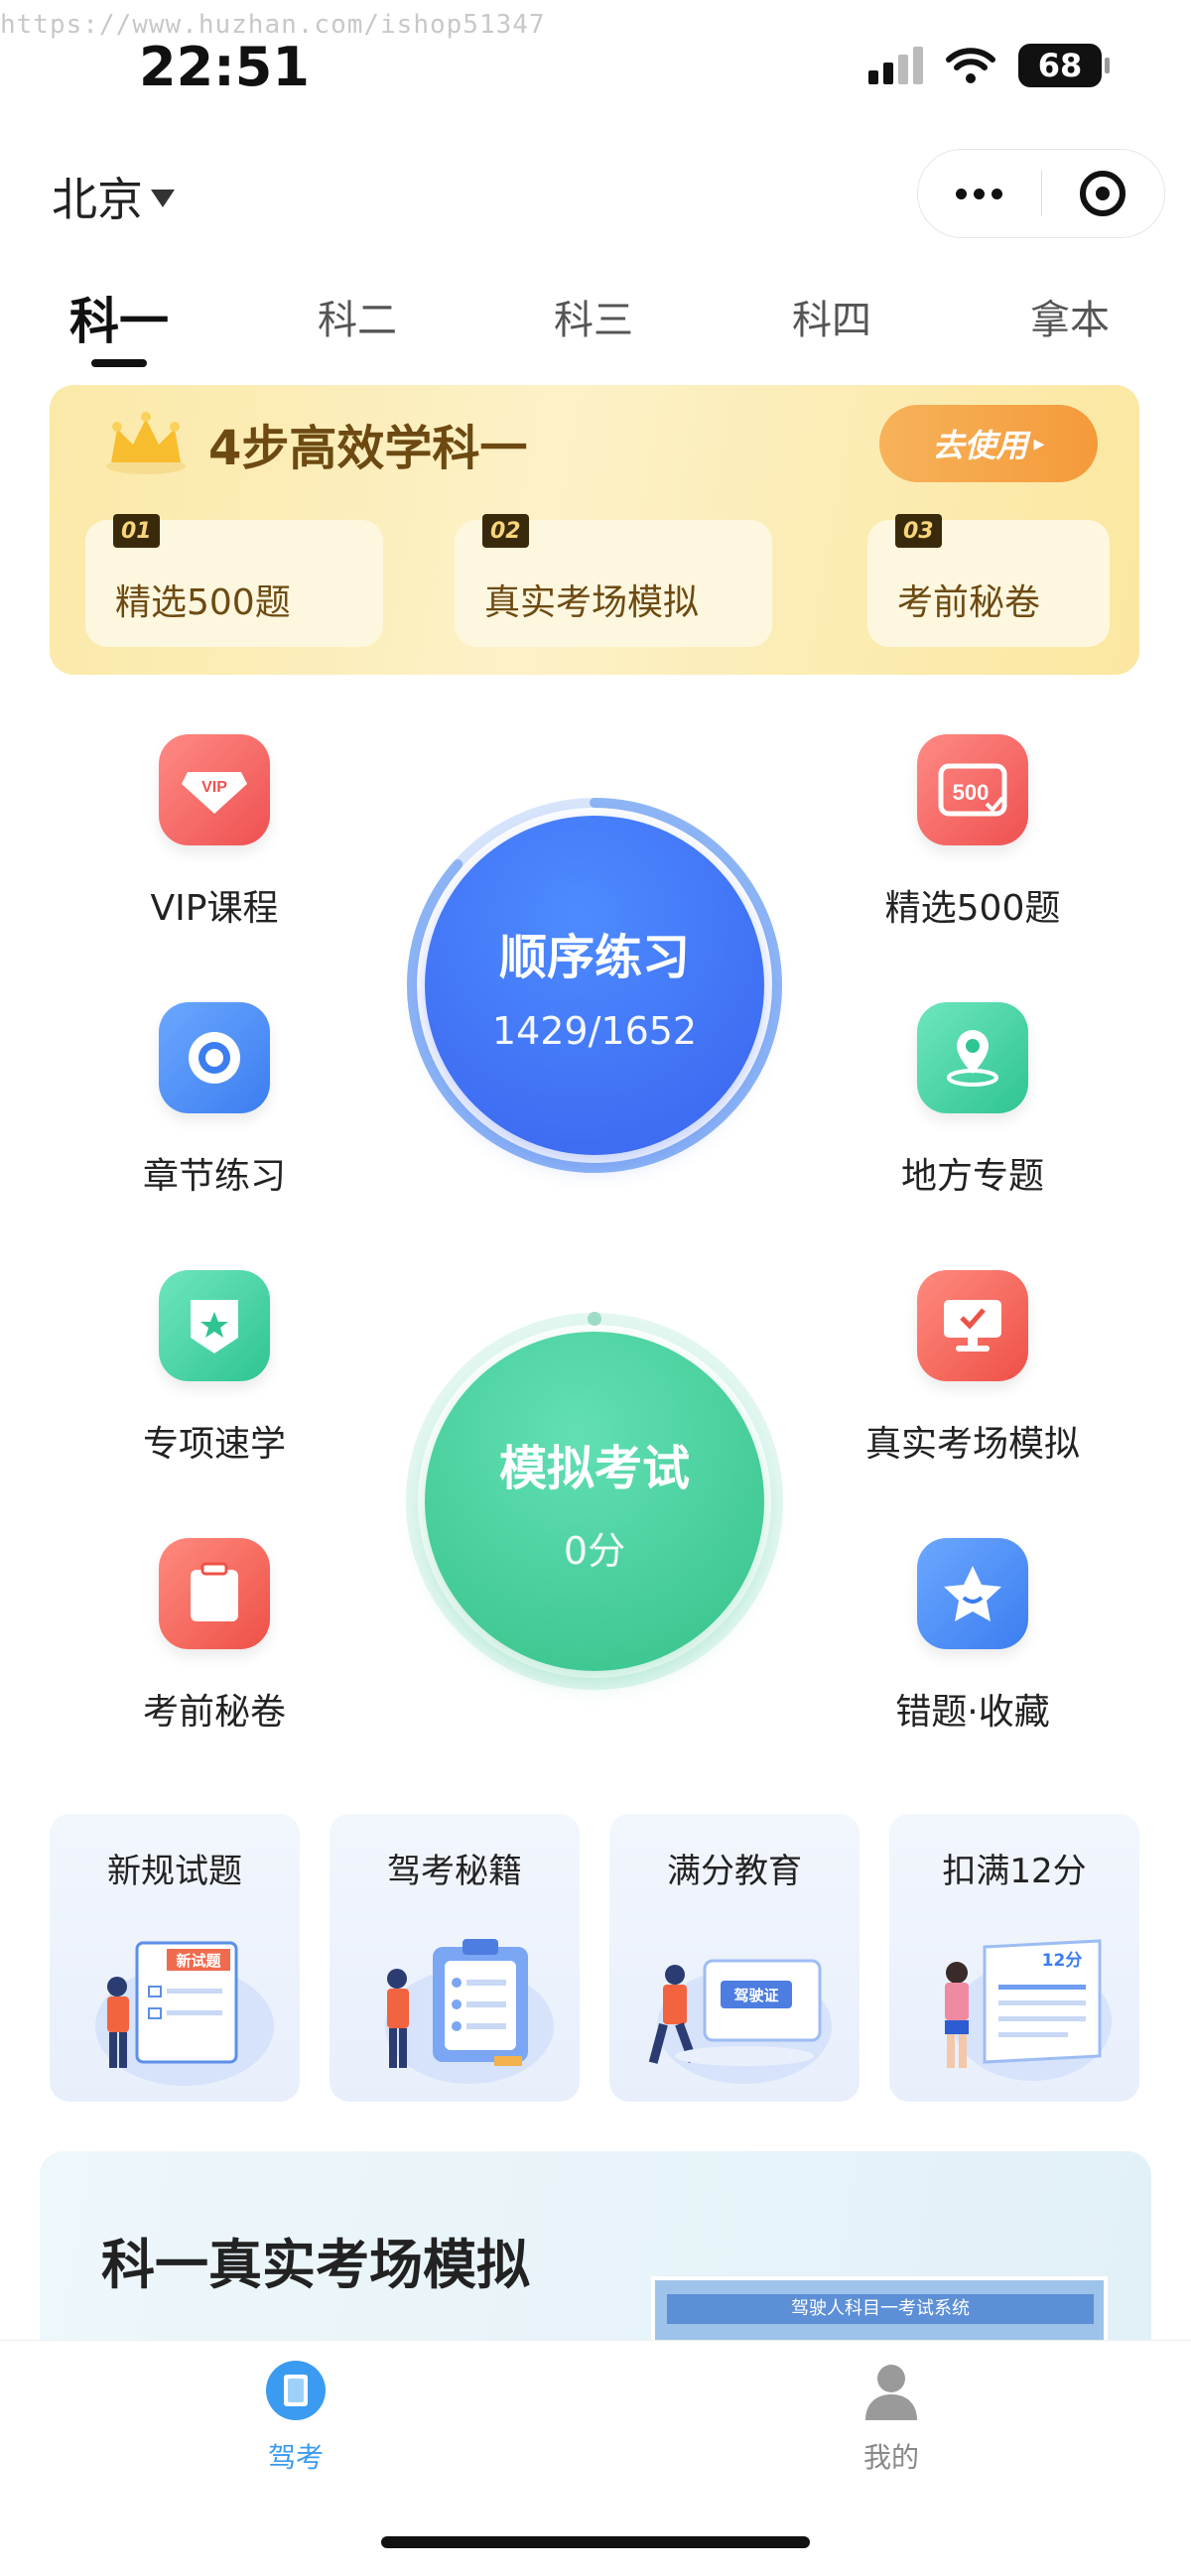 Image resolution: width=1191 pixels, height=2576 pixels. Describe the element at coordinates (136, 531) in the screenshot. I see `step-number: 01` at that location.